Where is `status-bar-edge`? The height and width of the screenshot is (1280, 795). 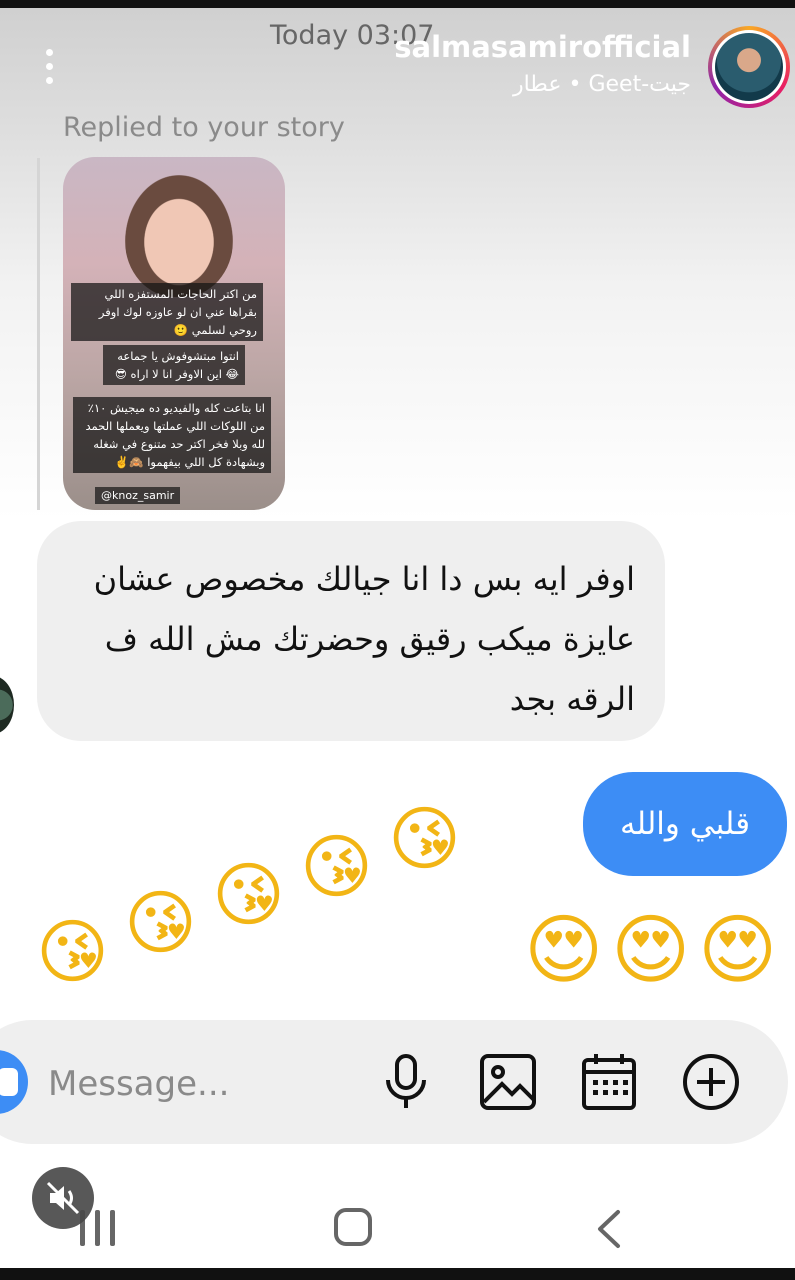
status-bar-edge is located at coordinates (397, 4).